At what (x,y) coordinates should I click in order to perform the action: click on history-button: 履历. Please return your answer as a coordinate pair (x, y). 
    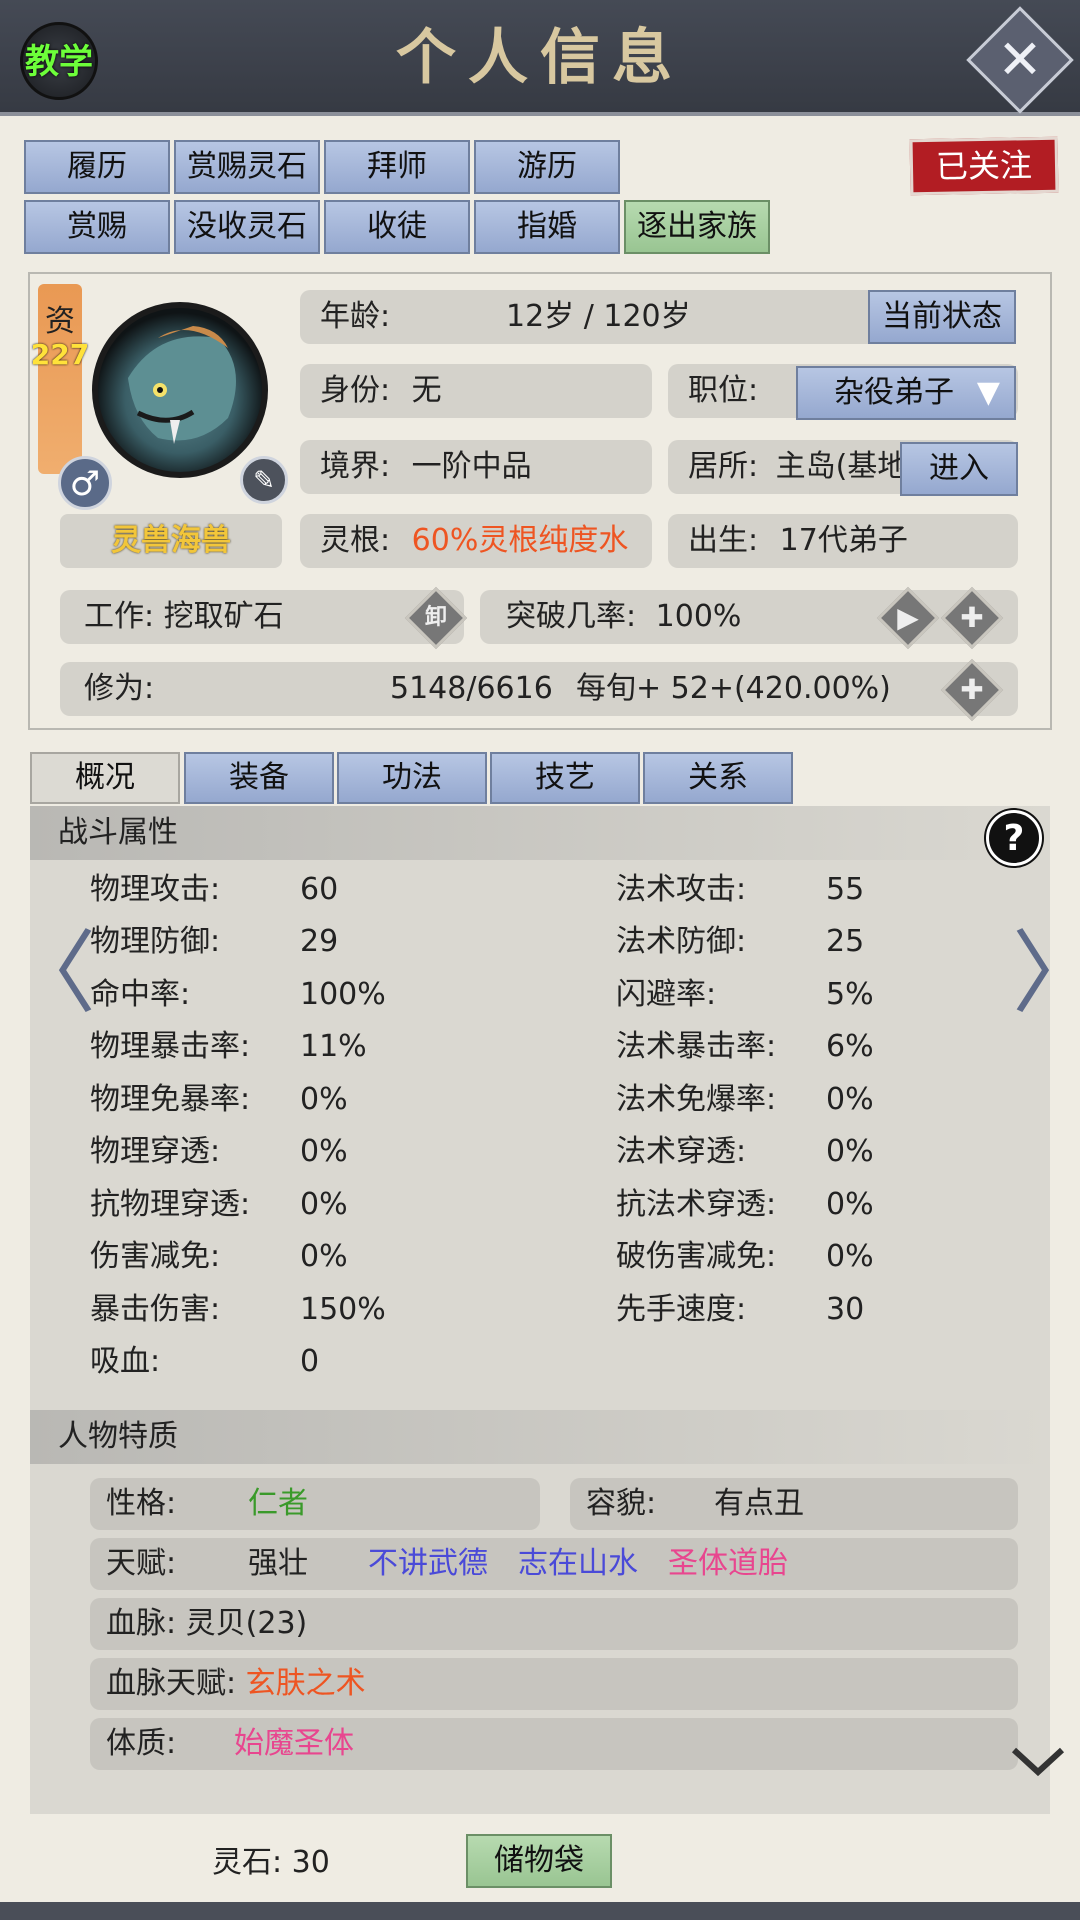
    Looking at the image, I should click on (97, 167).